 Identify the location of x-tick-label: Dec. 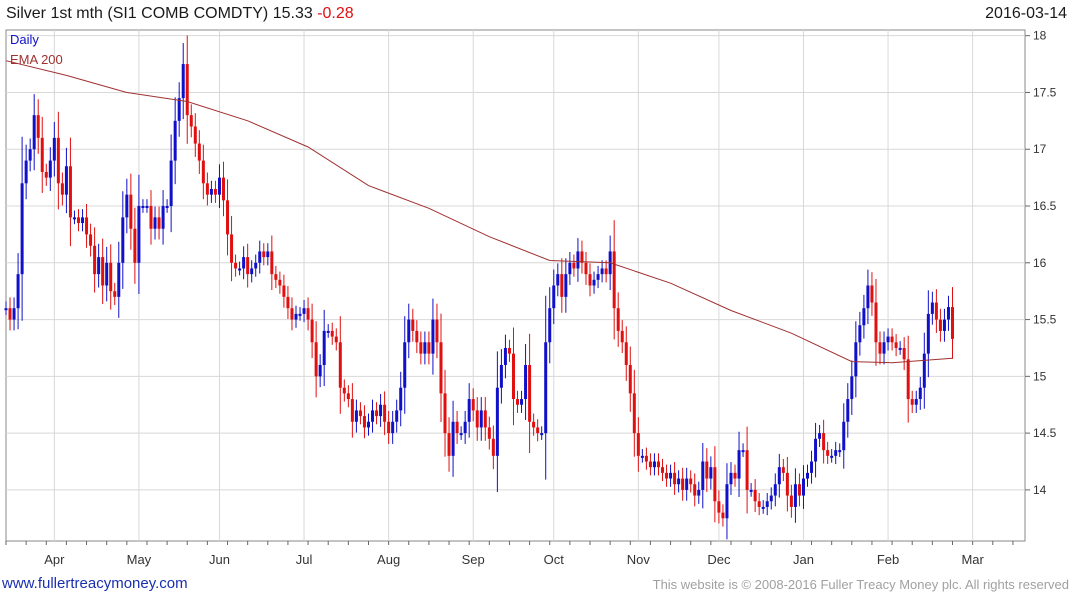
(719, 559).